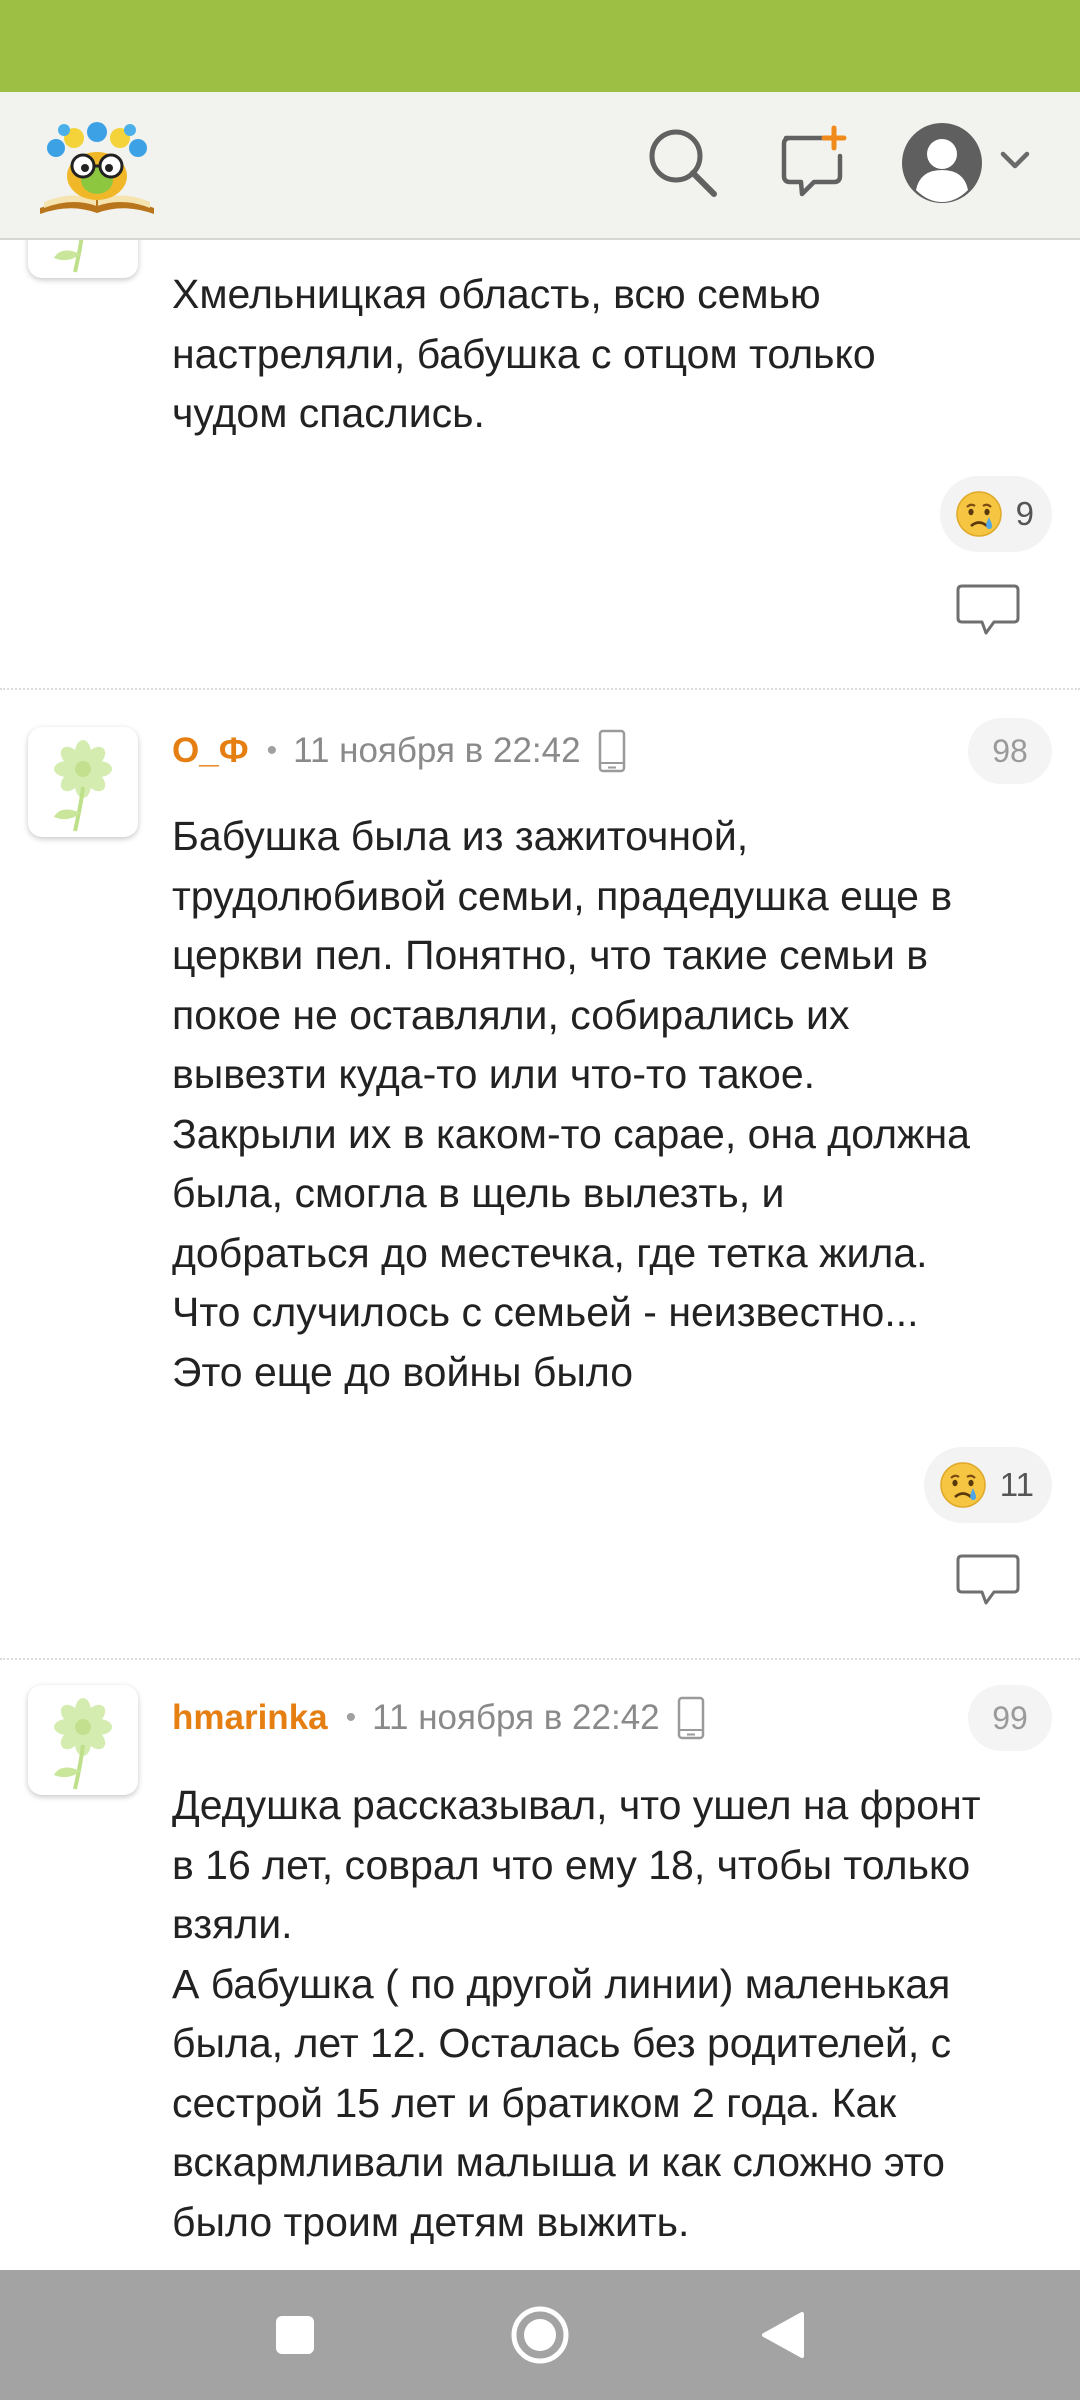  I want to click on comment-meta: О_Ф • 11 ноября в 22:42, so click(399, 751).